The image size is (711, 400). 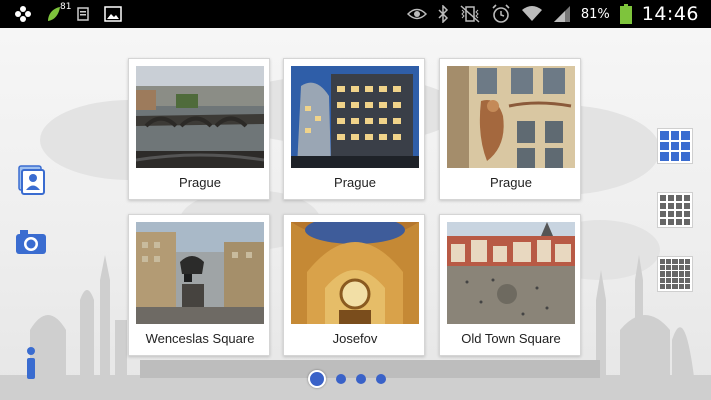 I want to click on eye-icon, so click(x=416, y=14).